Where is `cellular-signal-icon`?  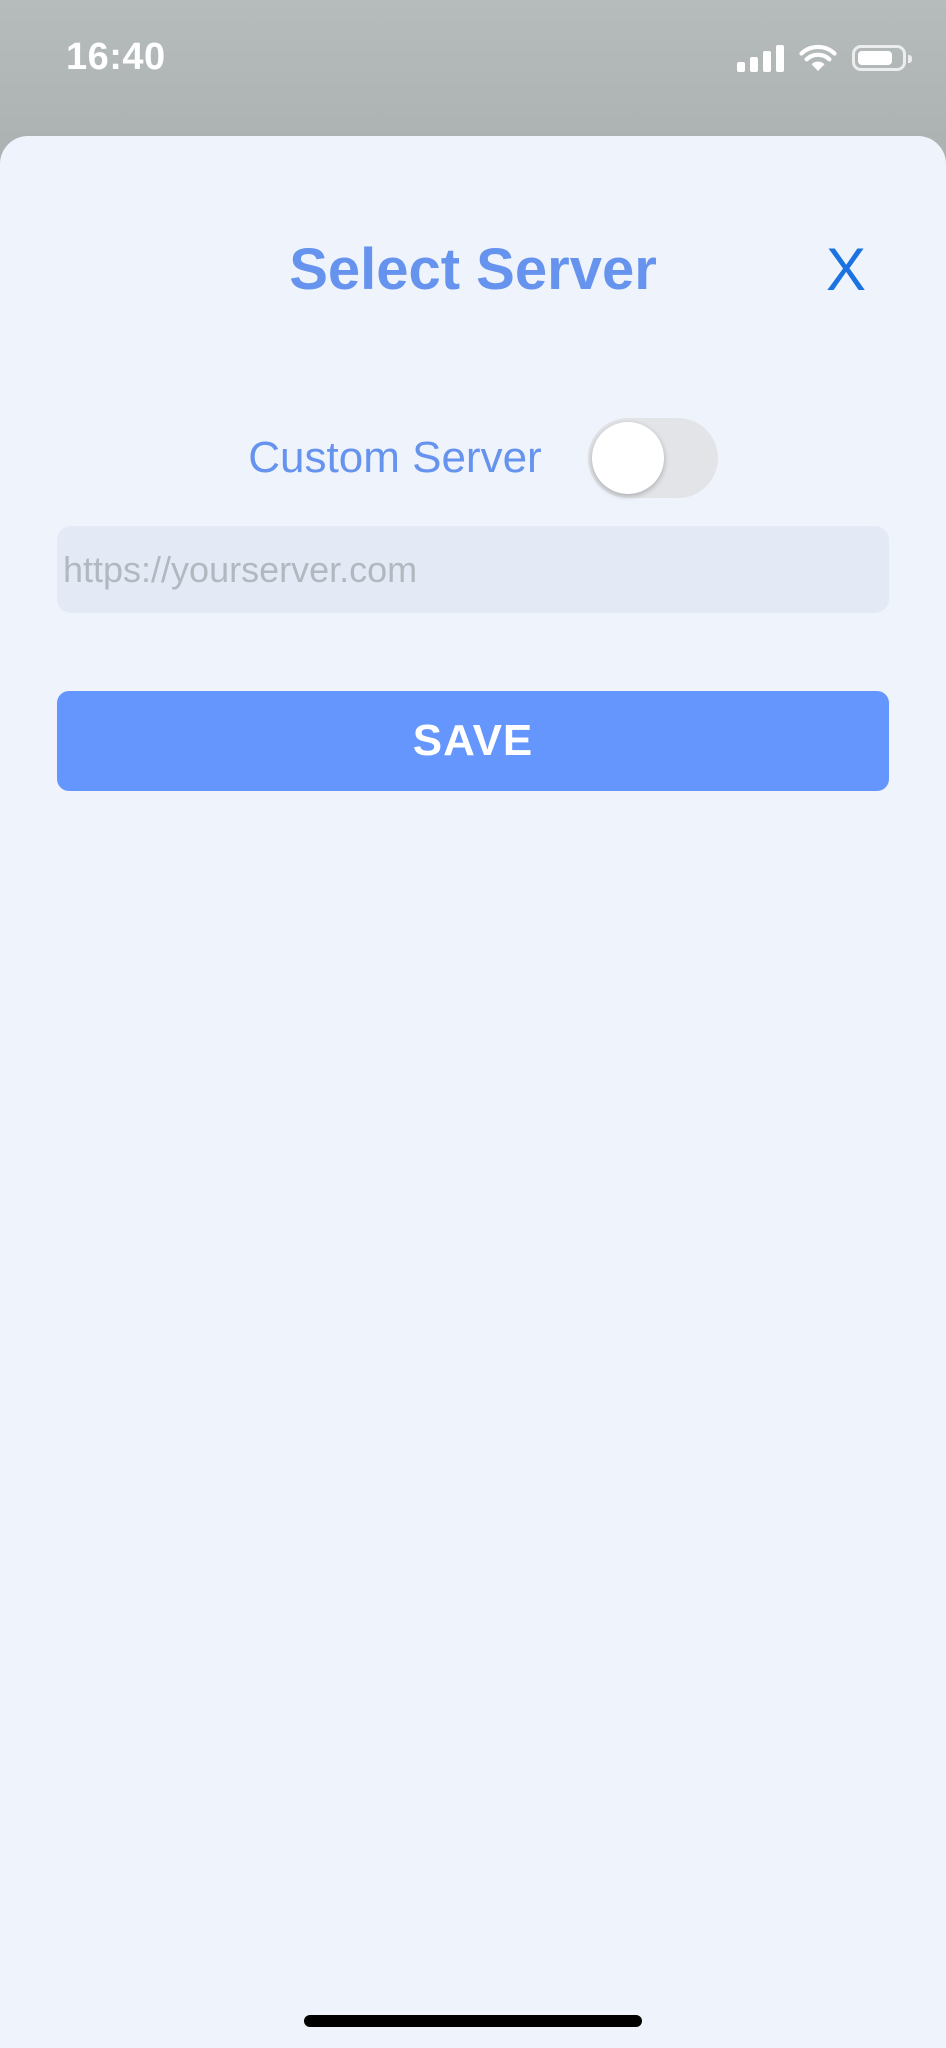 cellular-signal-icon is located at coordinates (760, 58).